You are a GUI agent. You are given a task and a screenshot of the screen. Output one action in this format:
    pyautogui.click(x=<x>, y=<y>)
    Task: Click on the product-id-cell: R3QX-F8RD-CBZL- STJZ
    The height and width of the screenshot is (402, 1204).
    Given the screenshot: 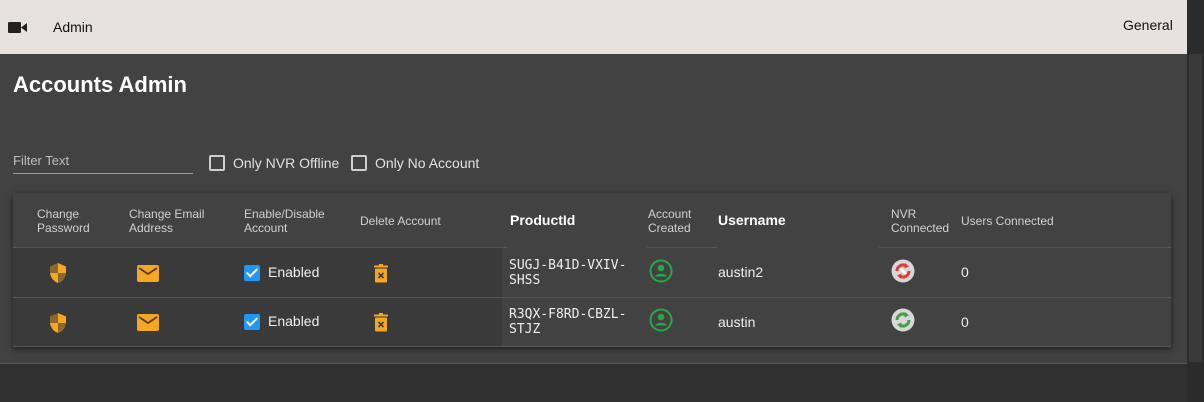 What is the action you would take?
    pyautogui.click(x=567, y=322)
    